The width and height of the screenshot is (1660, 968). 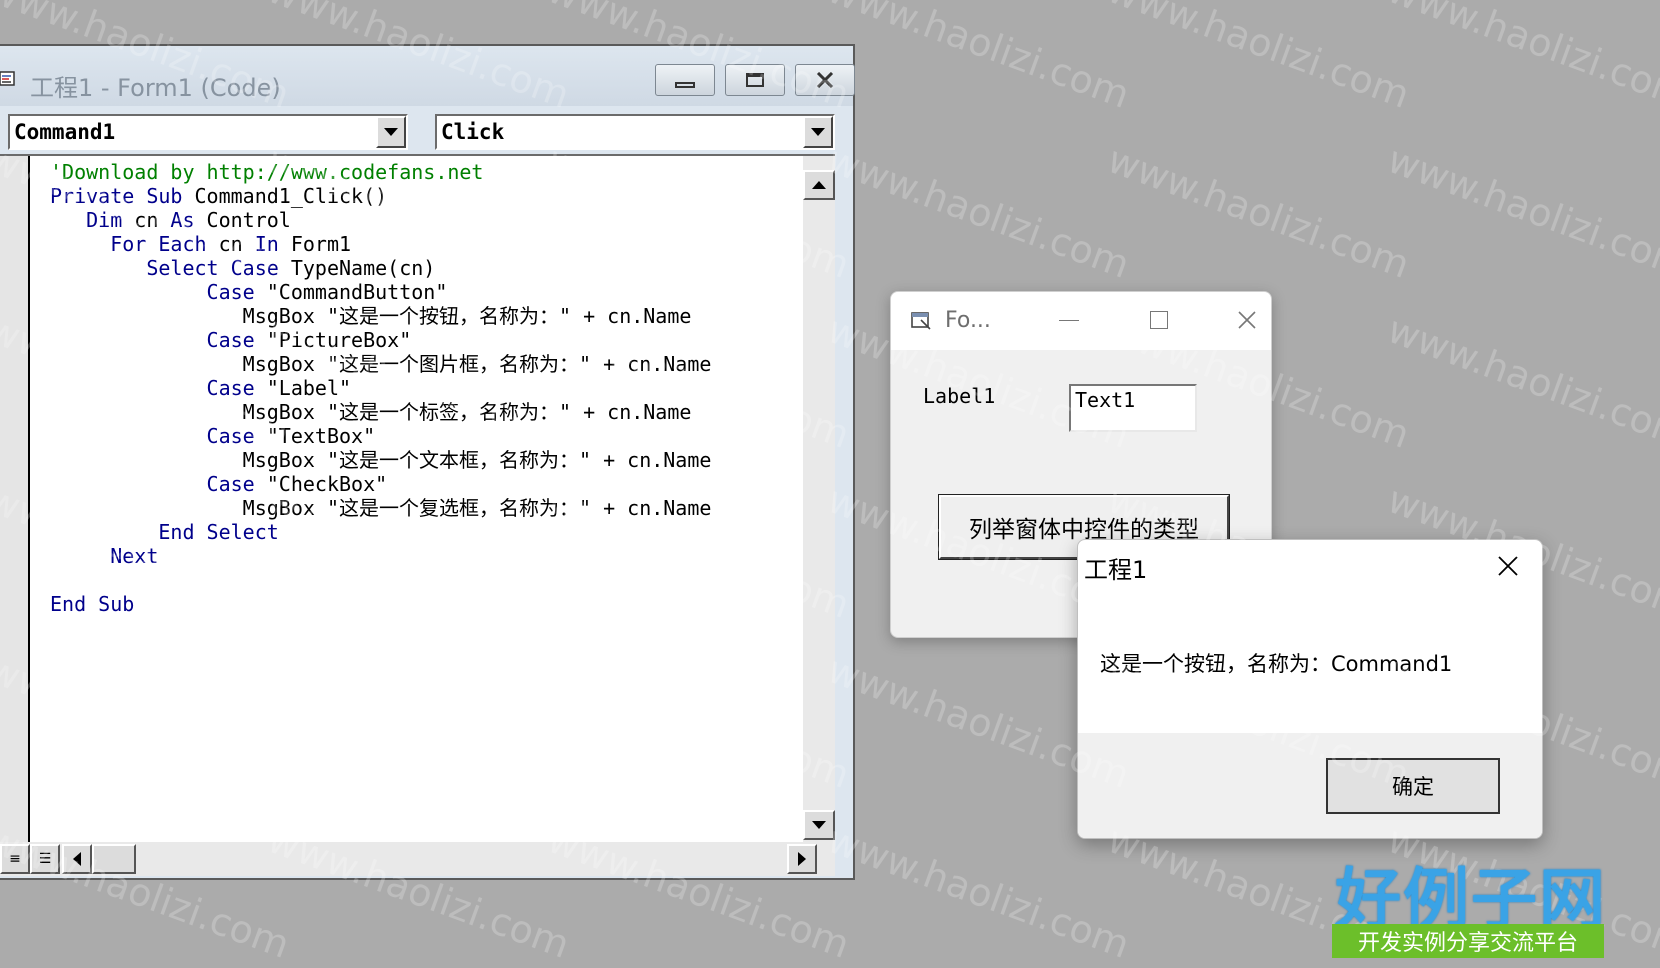 What do you see at coordinates (327, 484) in the screenshot?
I see `code-token: "CheckBox"` at bounding box center [327, 484].